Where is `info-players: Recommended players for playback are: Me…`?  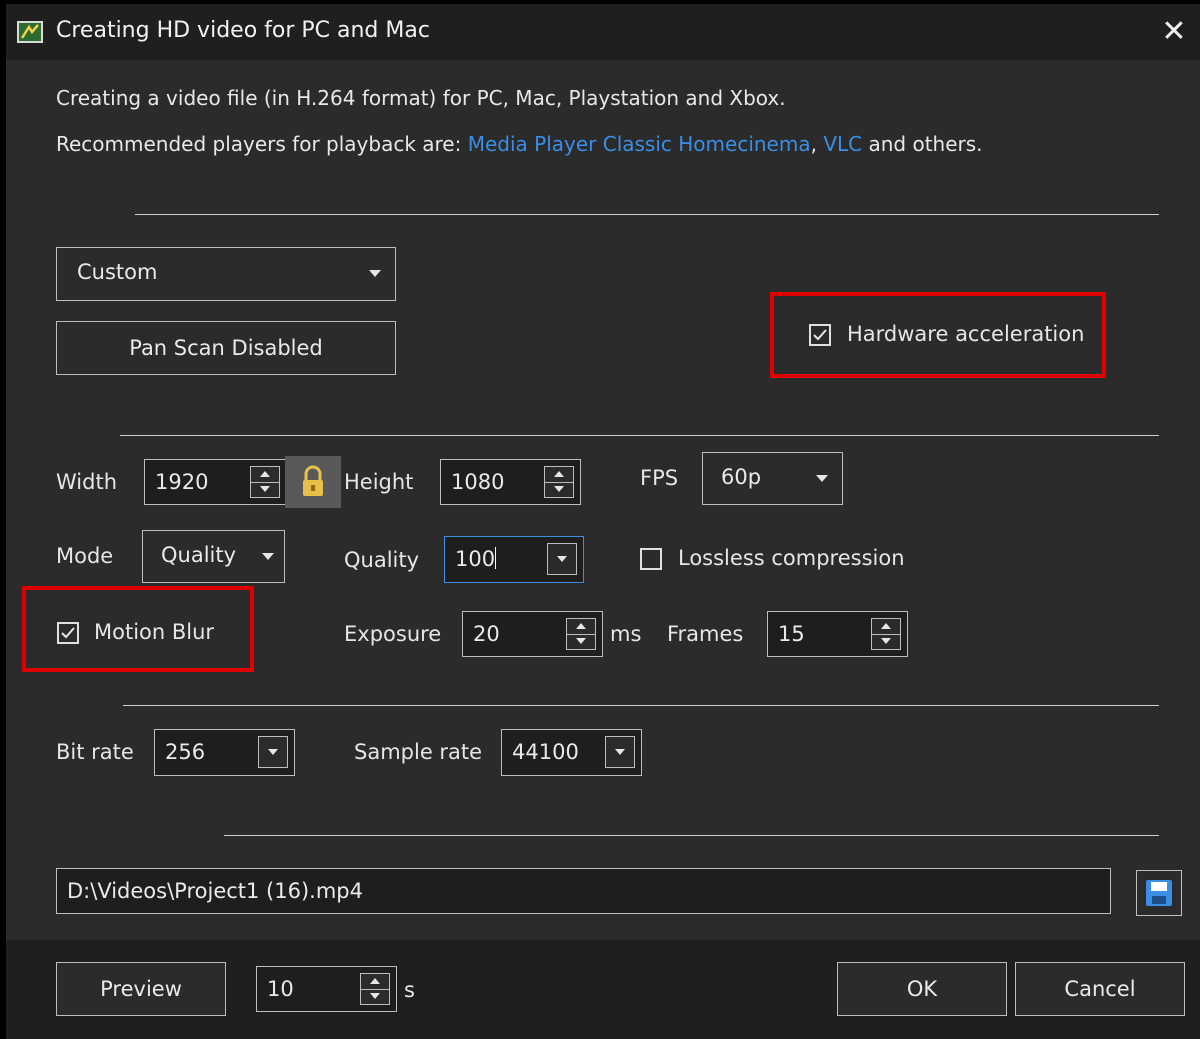 info-players: Recommended players for playback are: Me… is located at coordinates (519, 144).